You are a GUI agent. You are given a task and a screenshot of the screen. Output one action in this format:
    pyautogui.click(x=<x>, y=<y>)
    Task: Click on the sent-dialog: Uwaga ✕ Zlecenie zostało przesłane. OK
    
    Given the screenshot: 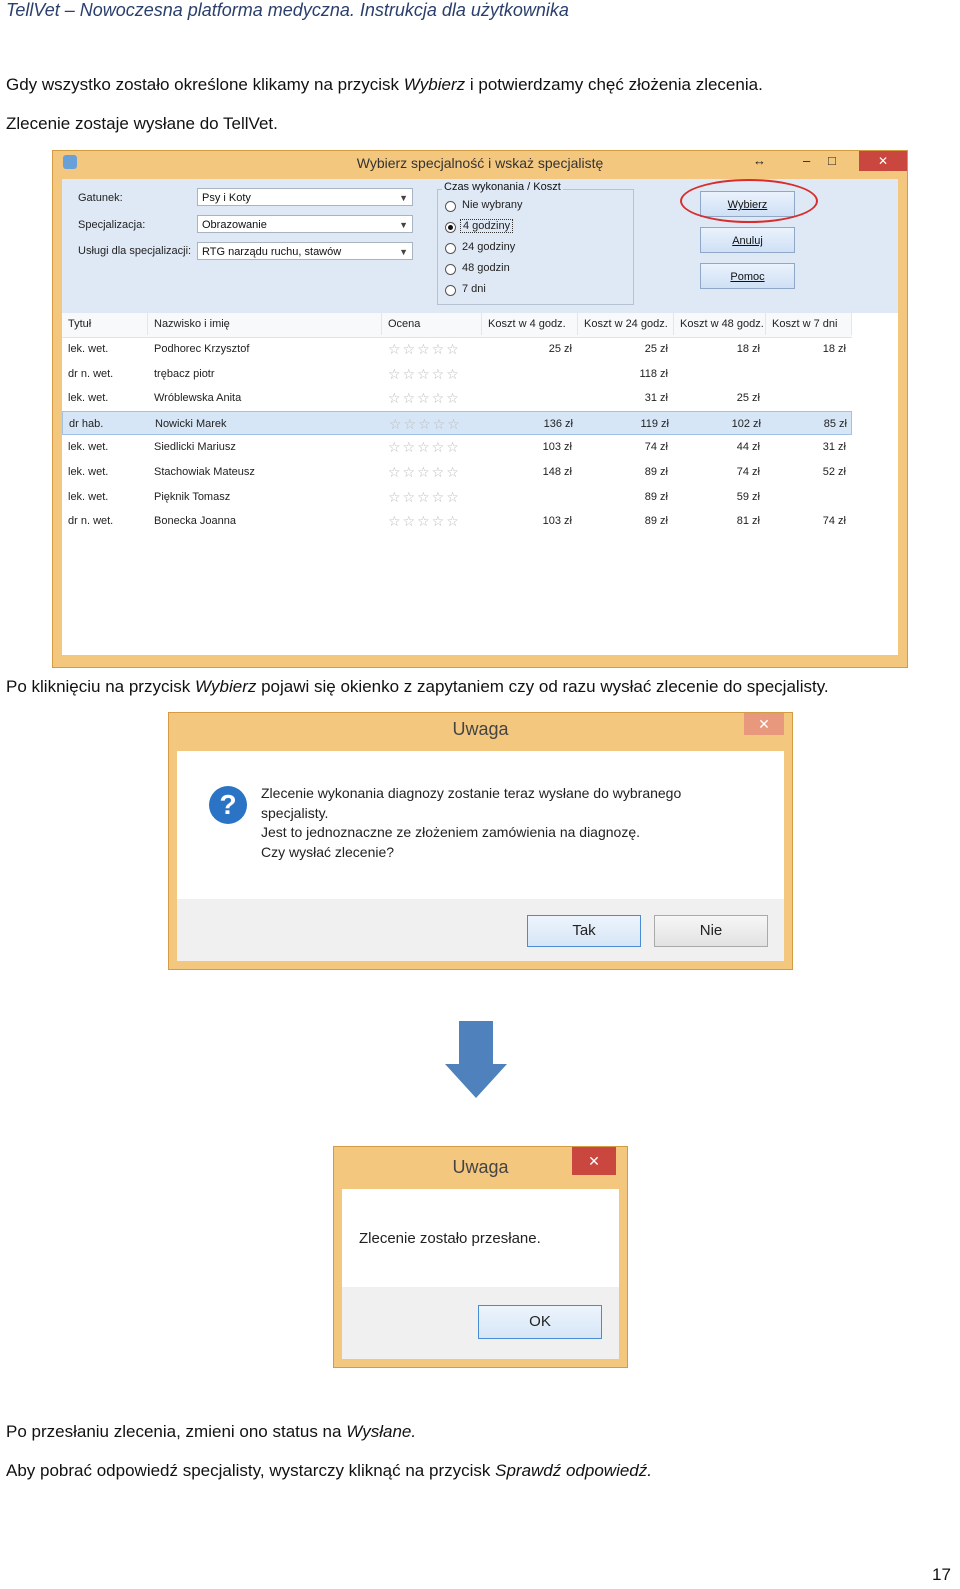 What is the action you would take?
    pyautogui.click(x=480, y=1257)
    